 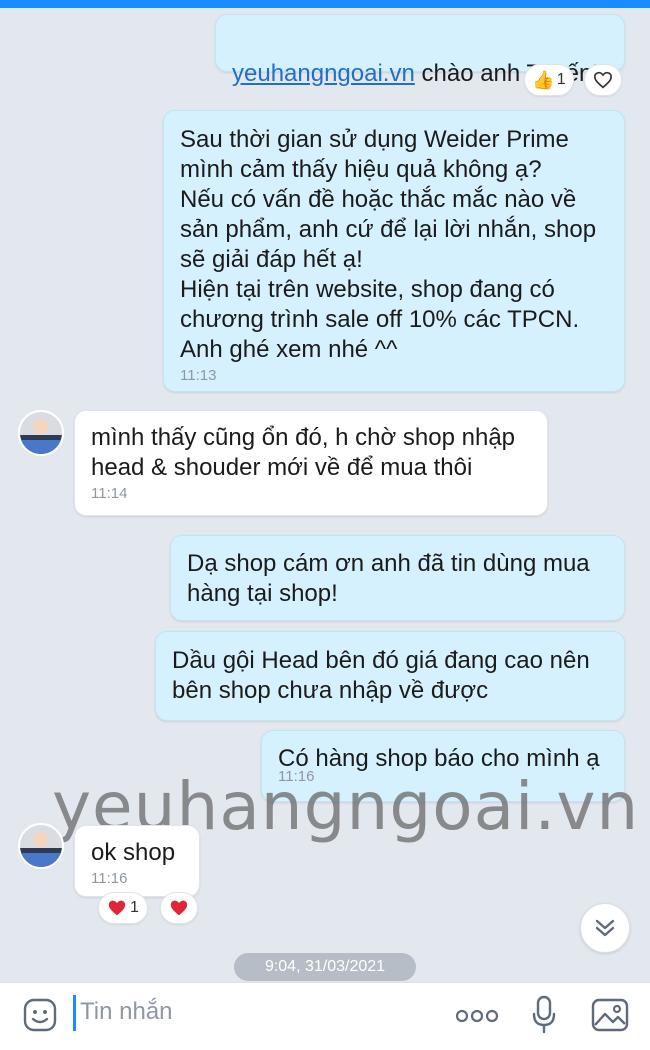 I want to click on heart-outline-icon, so click(x=603, y=80).